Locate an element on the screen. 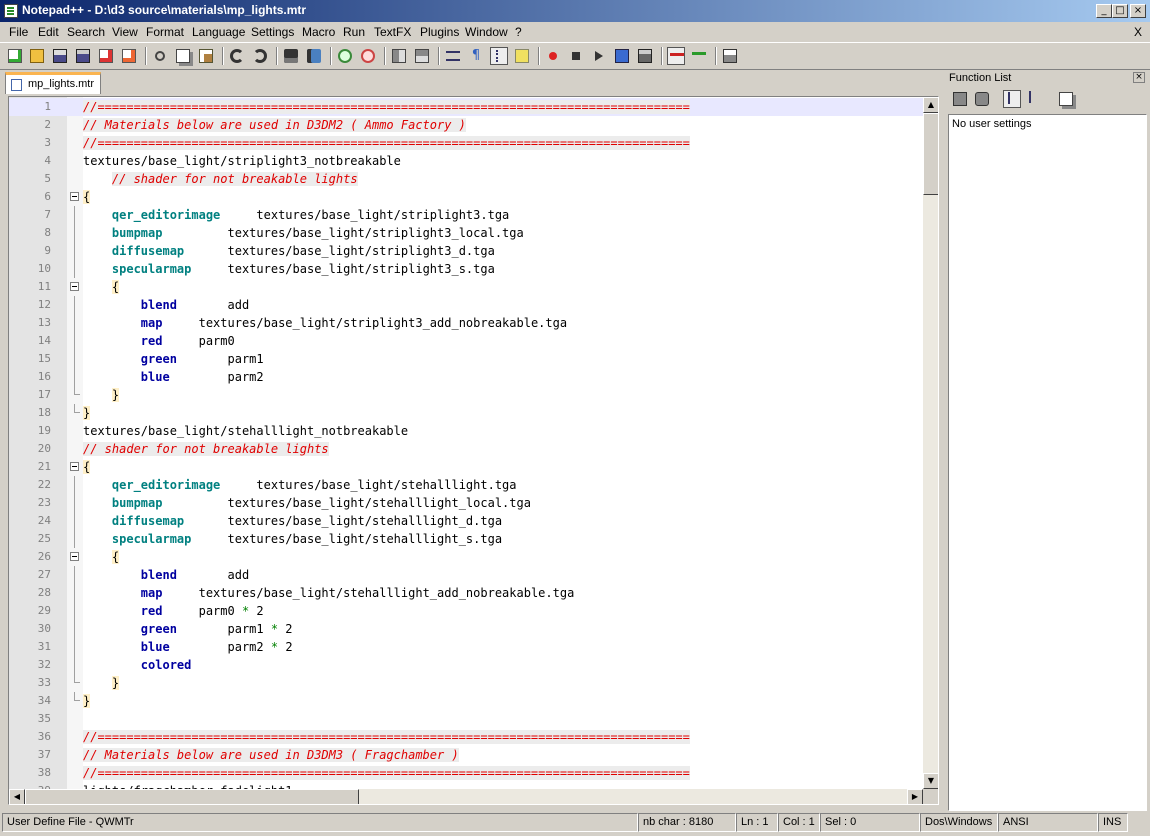 The height and width of the screenshot is (836, 1150). close-icon is located at coordinates (106, 56).